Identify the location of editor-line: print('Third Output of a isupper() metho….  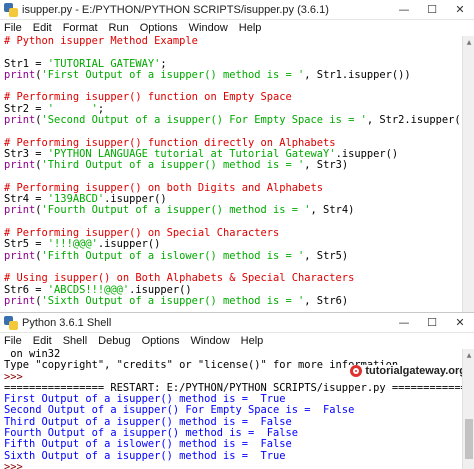
(233, 165).